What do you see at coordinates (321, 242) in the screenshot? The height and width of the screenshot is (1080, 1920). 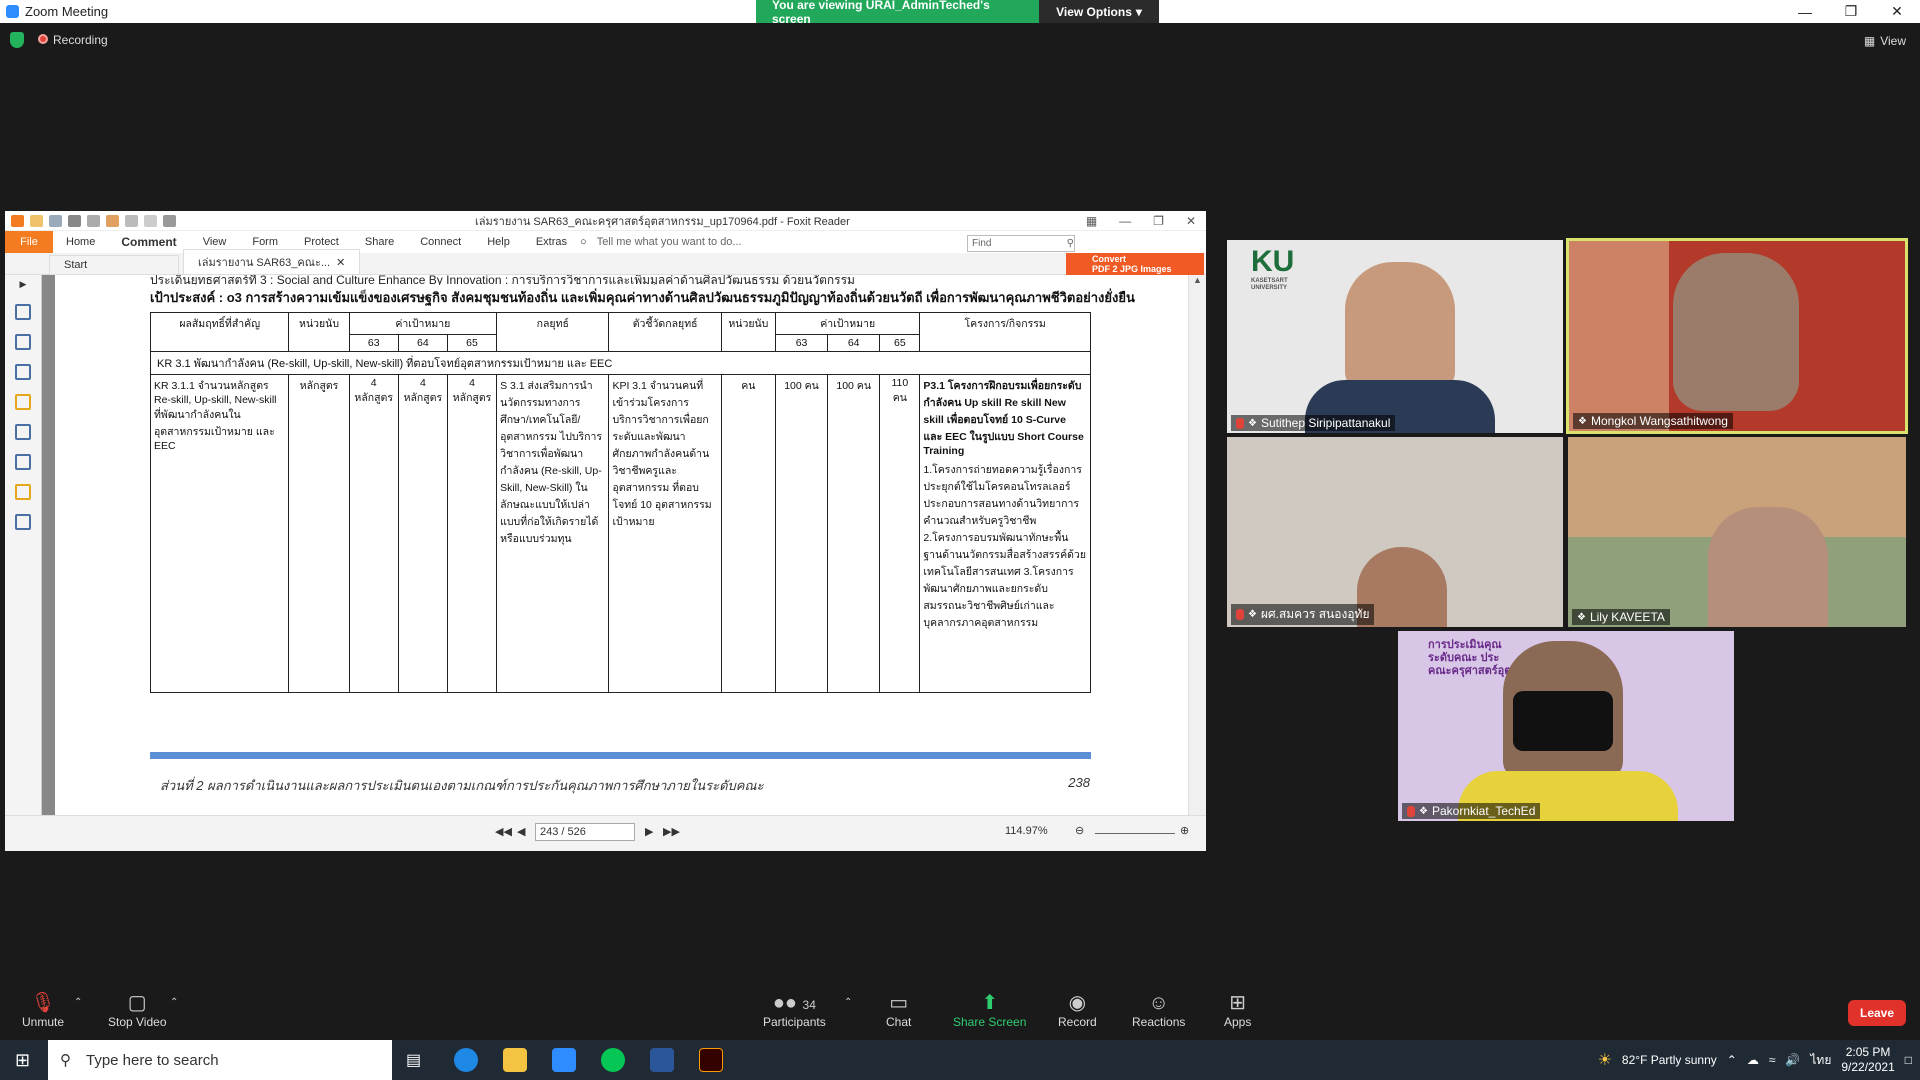 I see `menu-protect: Protect` at bounding box center [321, 242].